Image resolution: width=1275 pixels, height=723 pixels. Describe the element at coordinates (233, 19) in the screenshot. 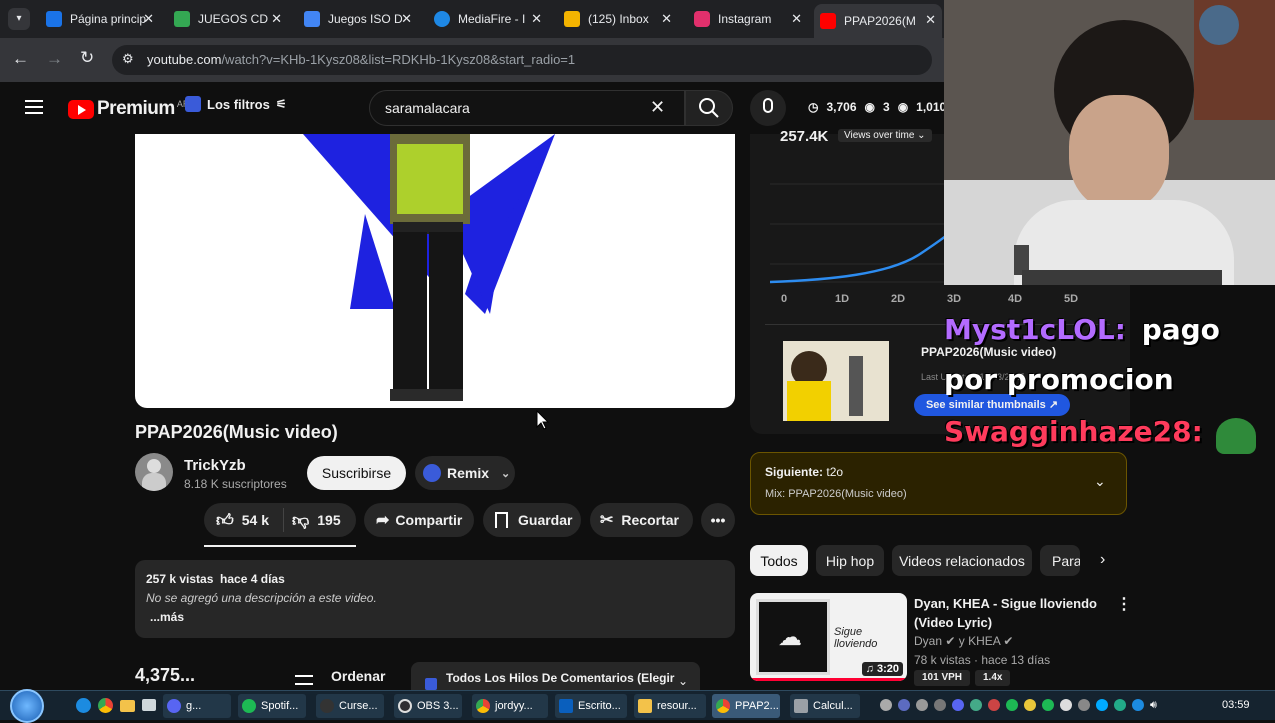

I see `tab-title: JUEGOS CD` at that location.